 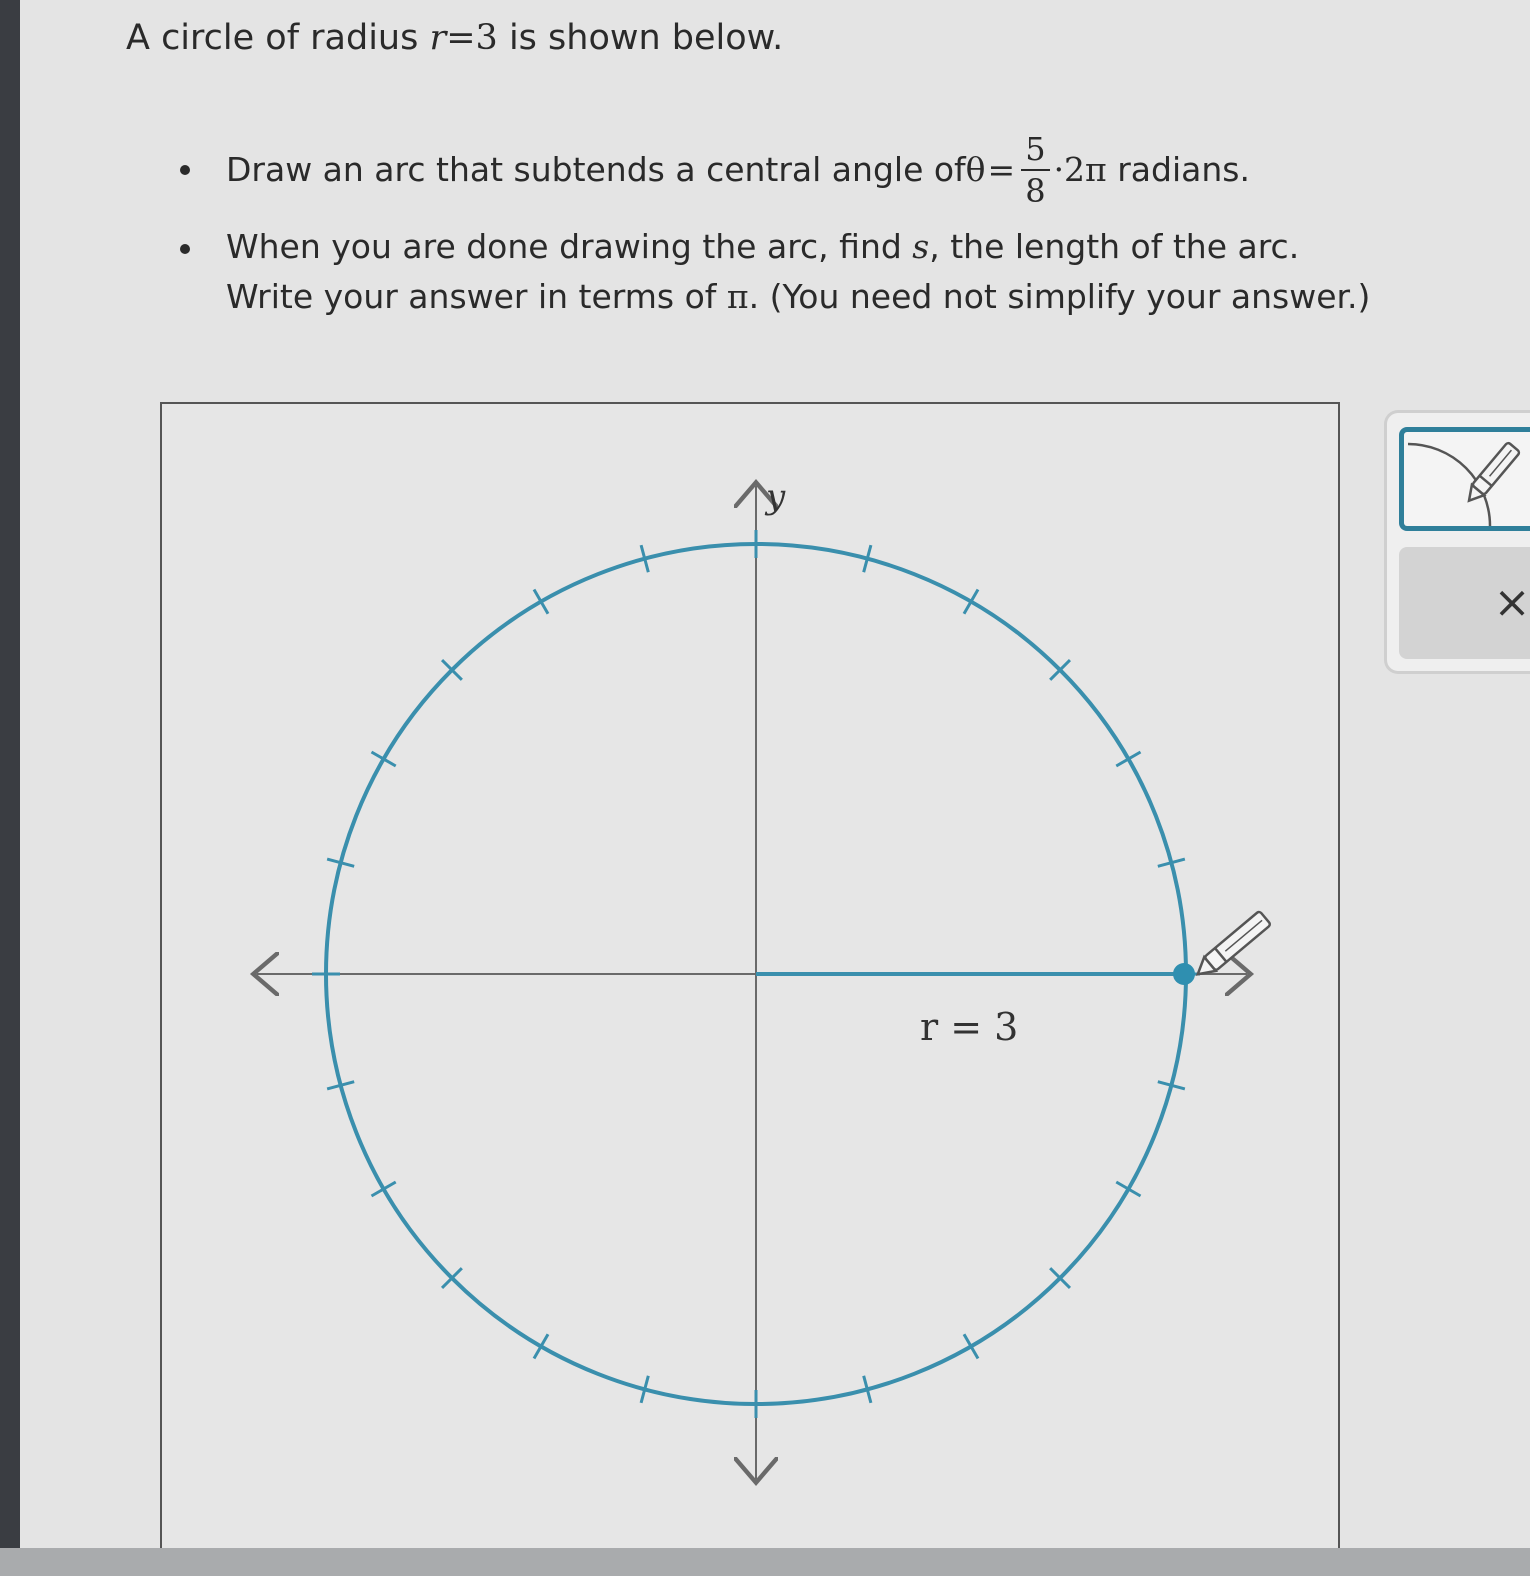 What do you see at coordinates (1511, 602) in the screenshot?
I see `close-icon: ×` at bounding box center [1511, 602].